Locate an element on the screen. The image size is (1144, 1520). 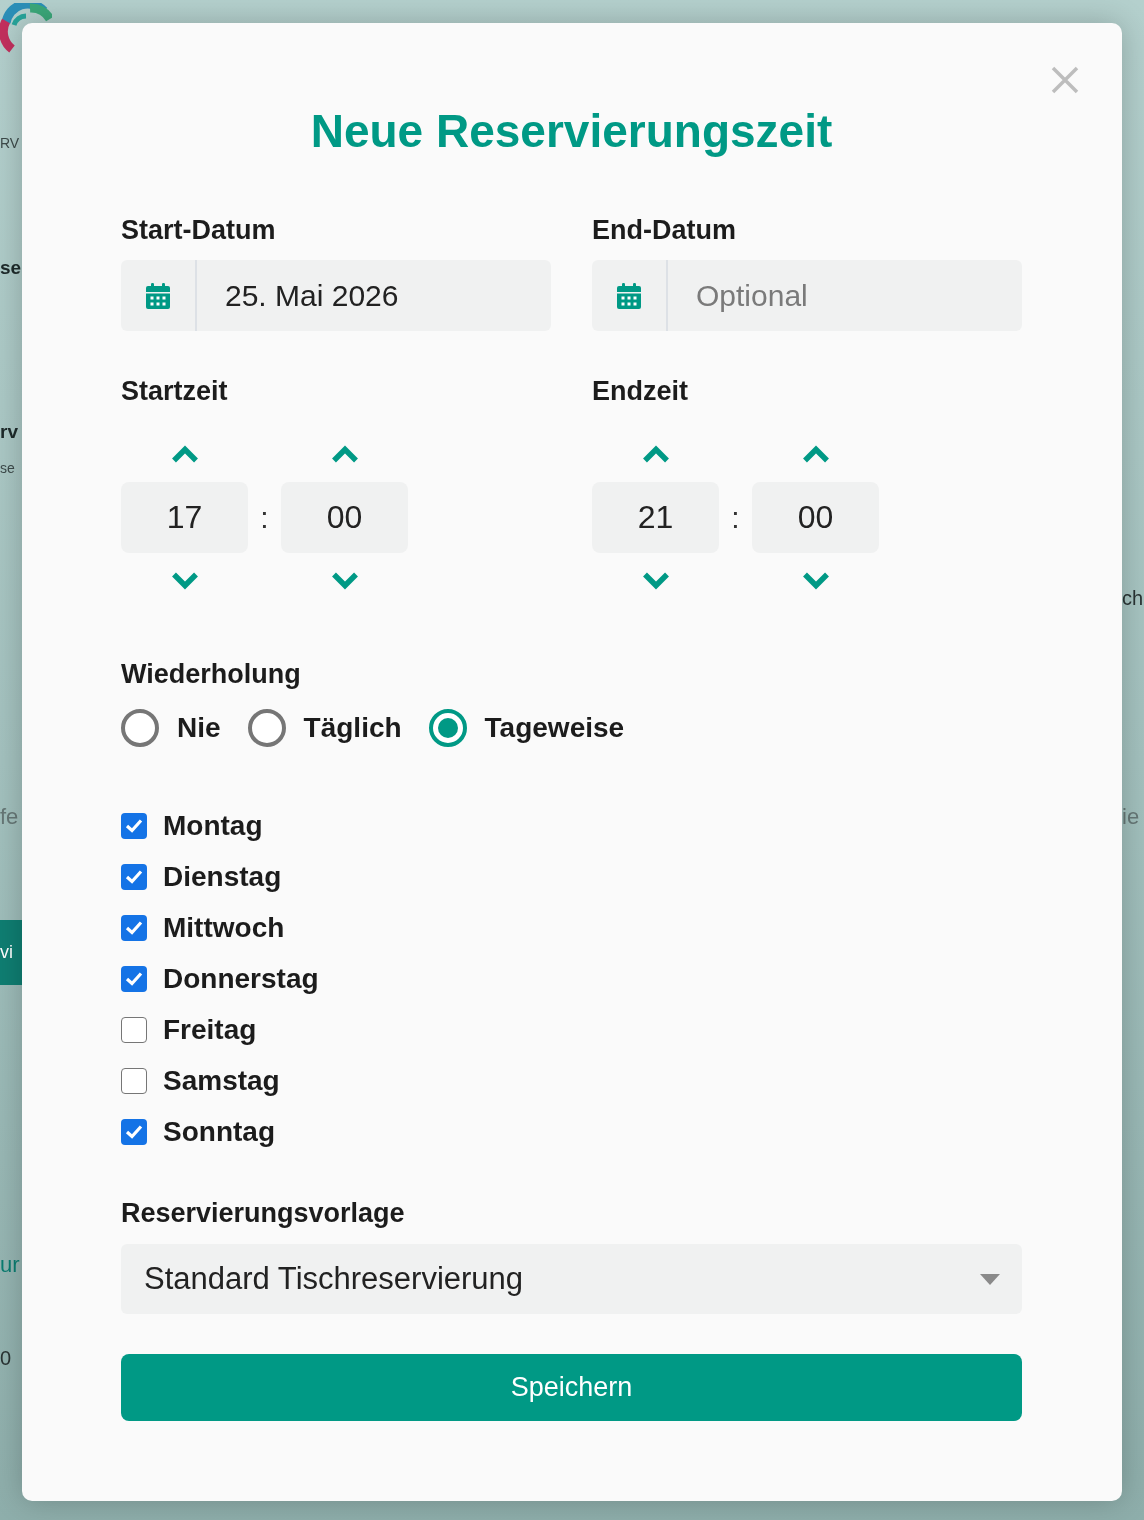
date-input: Optional is located at coordinates (845, 295).